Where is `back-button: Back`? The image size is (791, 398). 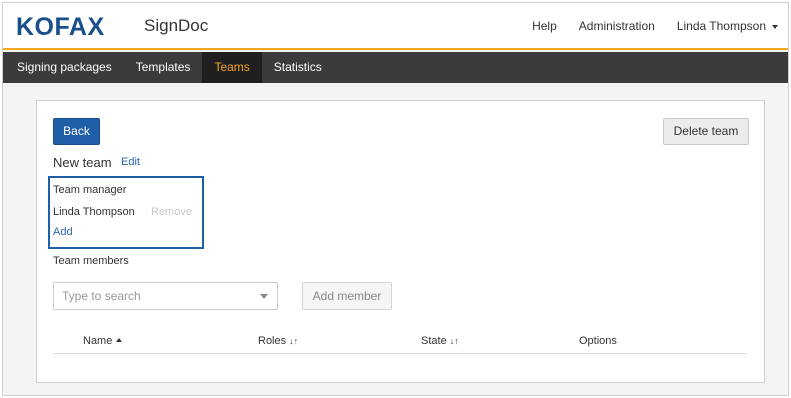 back-button: Back is located at coordinates (76, 131).